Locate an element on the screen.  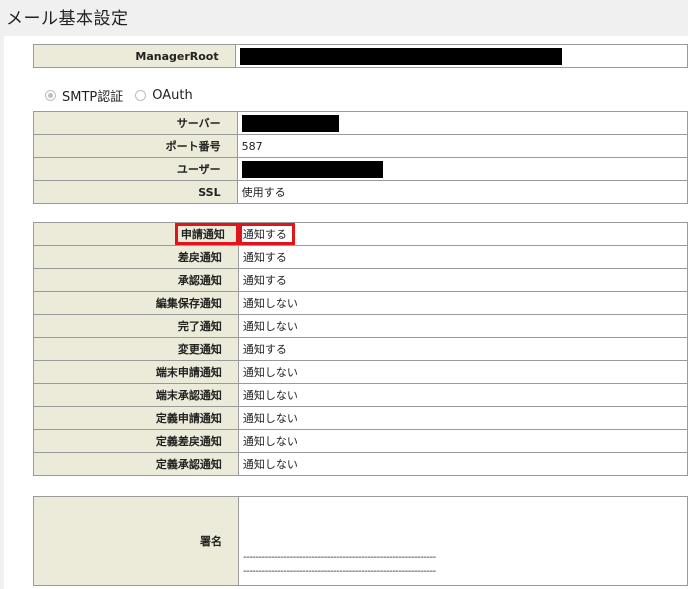
table-row: 定義承認通知 通知しない is located at coordinates (360, 464).